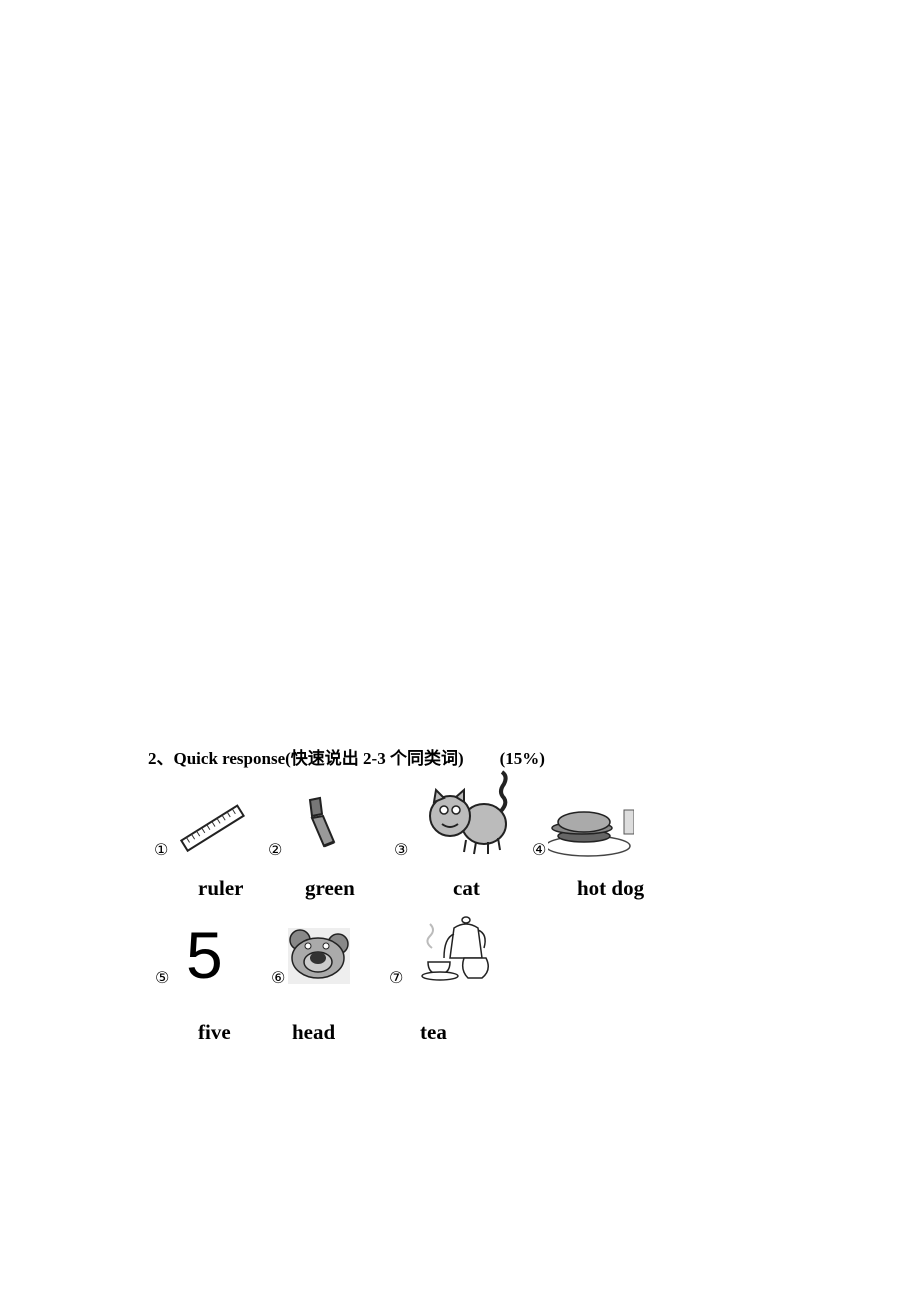 The height and width of the screenshot is (1302, 920). I want to click on item-number: ⑥, so click(278, 977).